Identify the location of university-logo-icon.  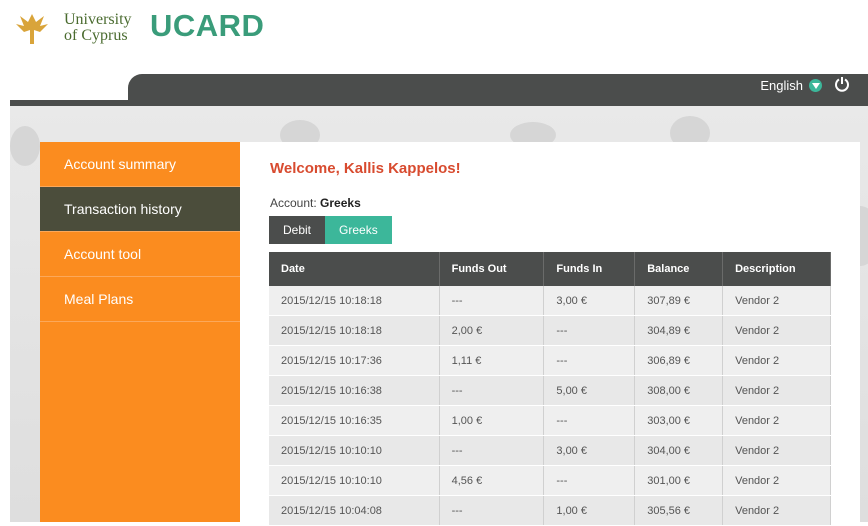
(32, 29).